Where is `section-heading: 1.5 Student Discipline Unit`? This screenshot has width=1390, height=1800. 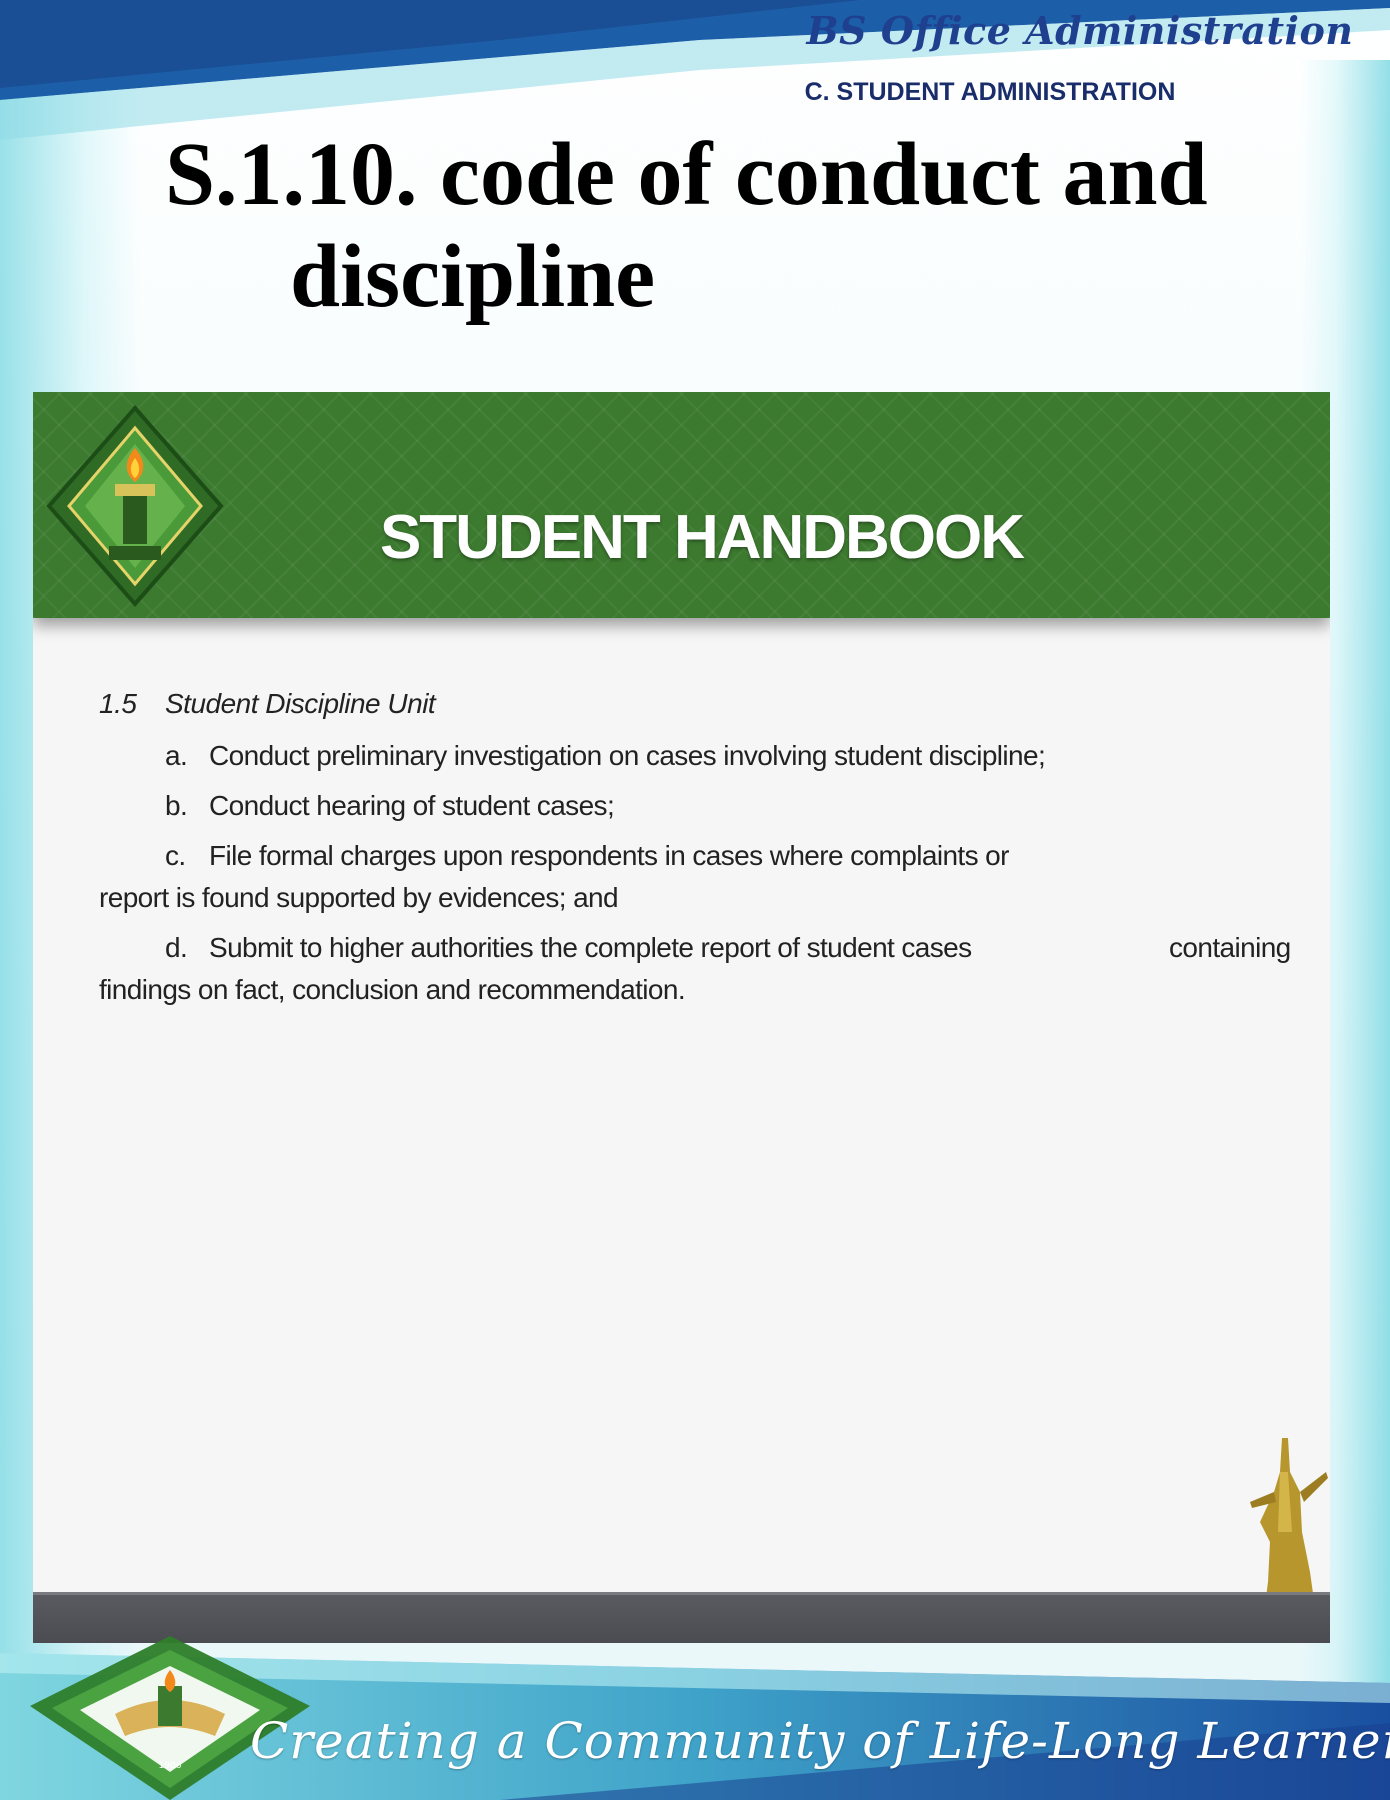
section-heading: 1.5 Student Discipline Unit is located at coordinates (267, 704).